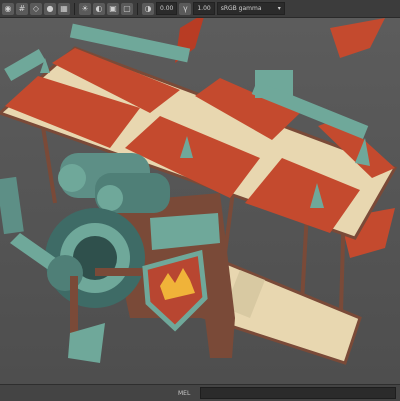 This screenshot has height=401, width=400. I want to click on propeller-tip, so click(12, 205).